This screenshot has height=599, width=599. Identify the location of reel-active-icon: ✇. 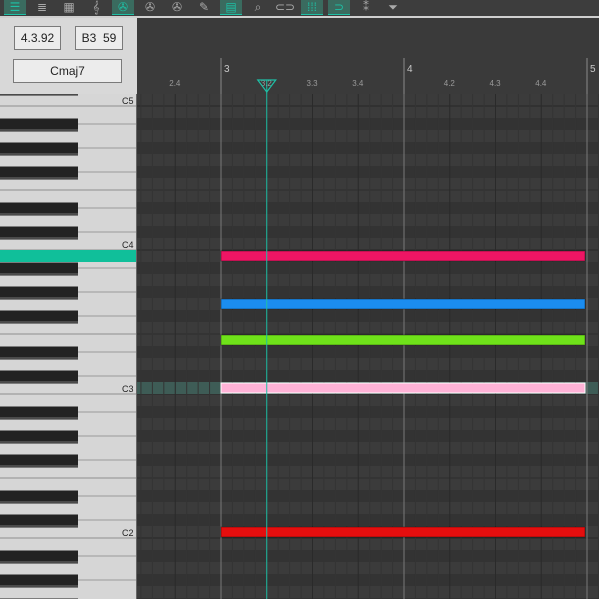
(123, 7).